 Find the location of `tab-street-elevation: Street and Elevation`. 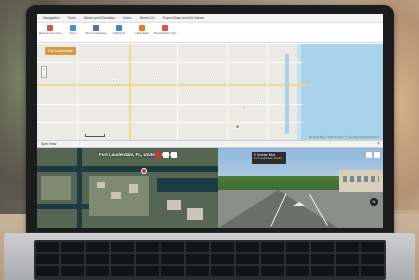

tab-street-elevation: Street and Elevation is located at coordinates (100, 18).